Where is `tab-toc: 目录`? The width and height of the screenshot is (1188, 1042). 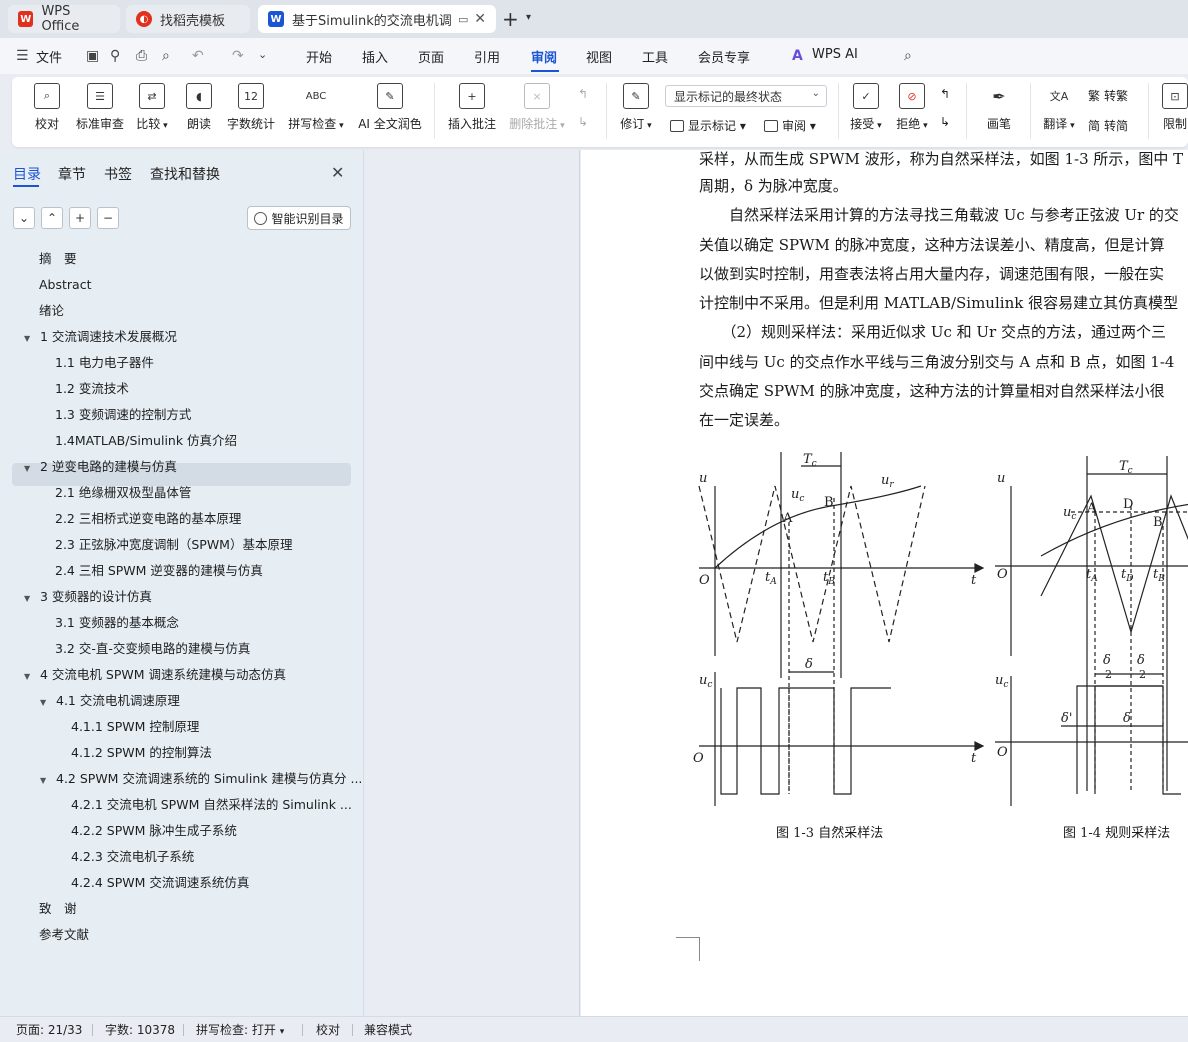 tab-toc: 目录 is located at coordinates (27, 174).